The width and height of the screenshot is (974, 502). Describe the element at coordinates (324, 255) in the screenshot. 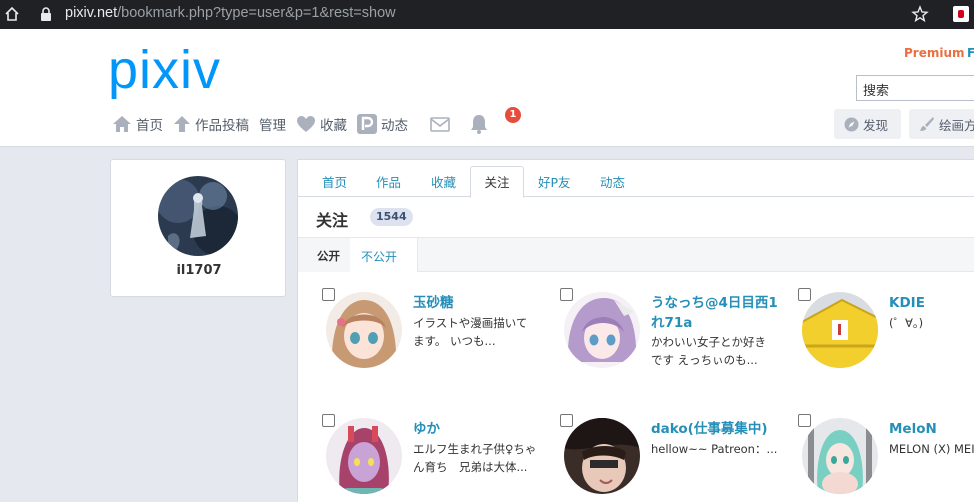

I see `subtab-public: 公开` at that location.